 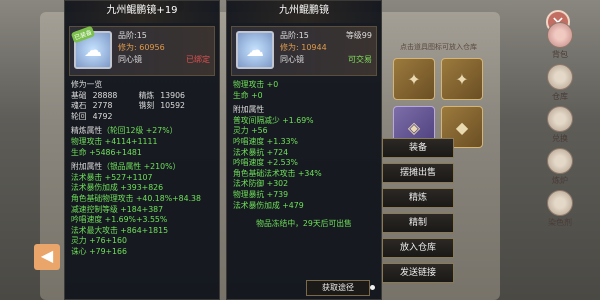 What do you see at coordinates (560, 222) in the screenshot?
I see `menu-label: 染色剂` at bounding box center [560, 222].